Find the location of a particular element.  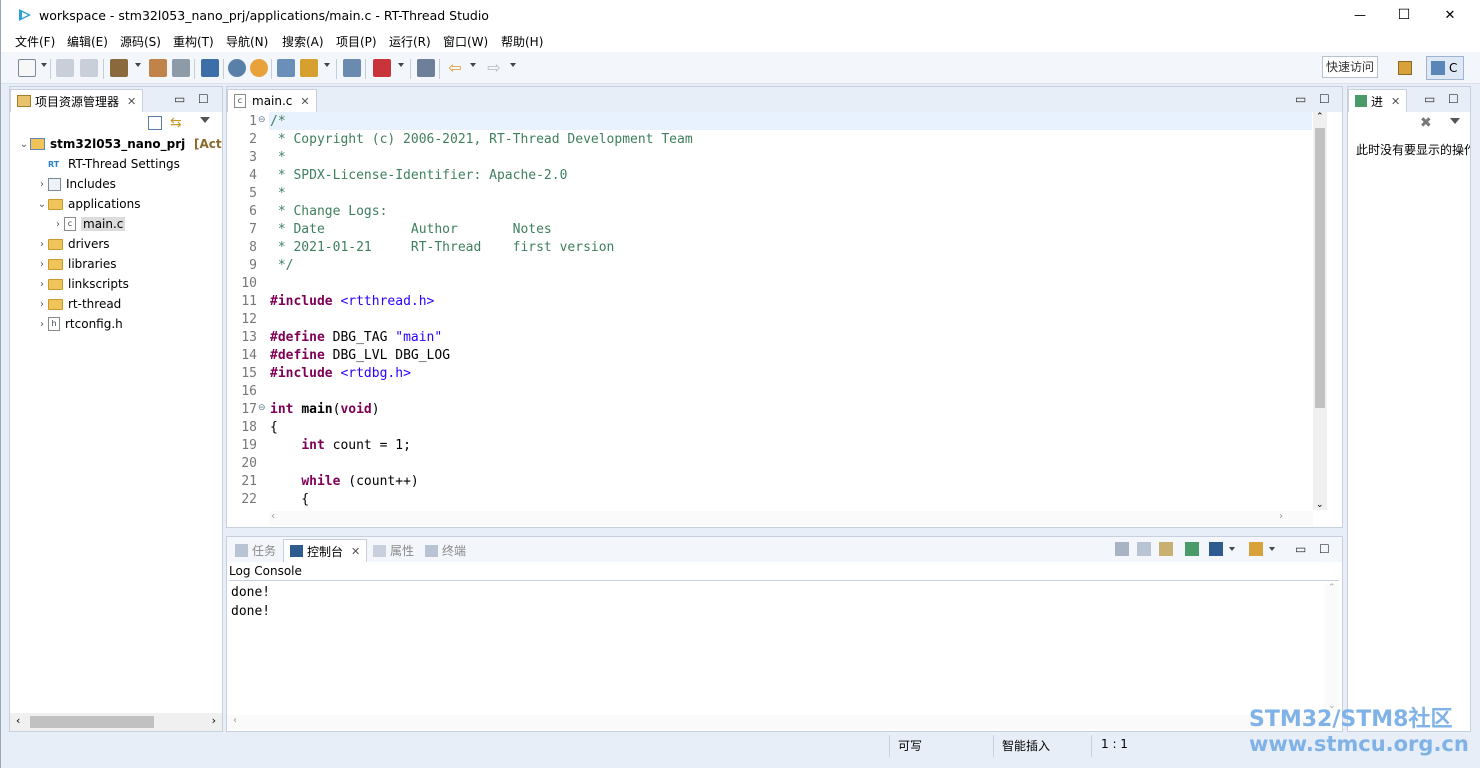

tab-project-explorer: 项目资源管理器 ✕ is located at coordinates (77, 100).